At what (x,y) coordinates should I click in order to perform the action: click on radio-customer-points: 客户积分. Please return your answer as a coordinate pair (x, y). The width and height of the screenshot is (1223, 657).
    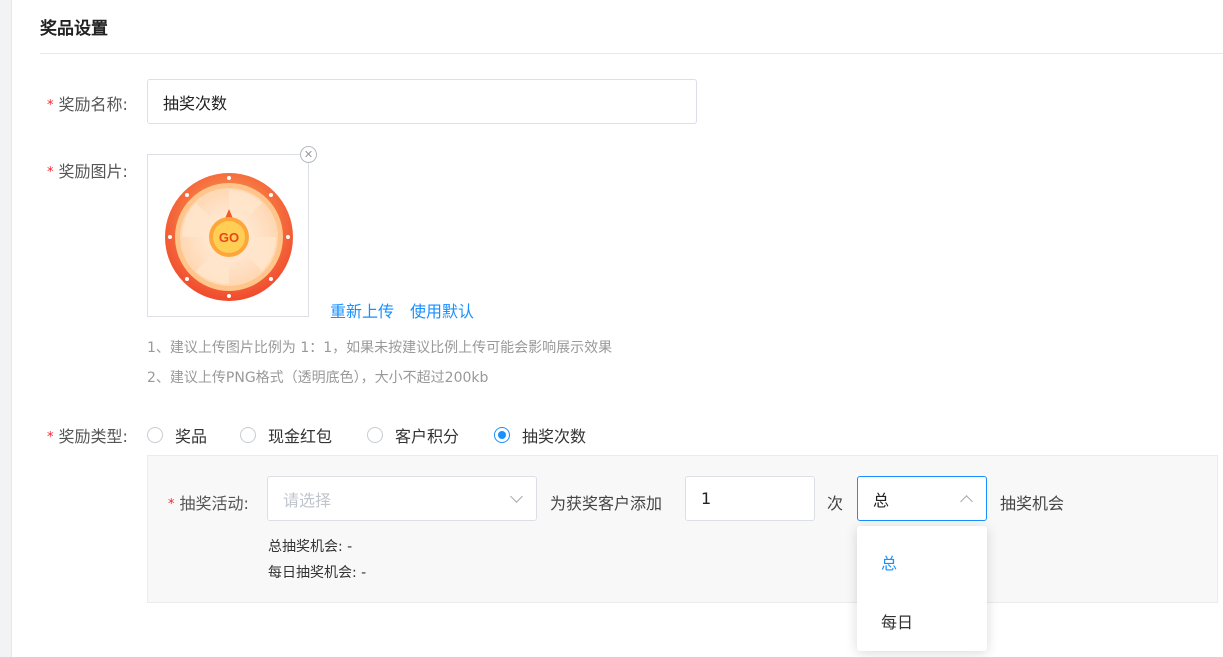
    Looking at the image, I should click on (413, 435).